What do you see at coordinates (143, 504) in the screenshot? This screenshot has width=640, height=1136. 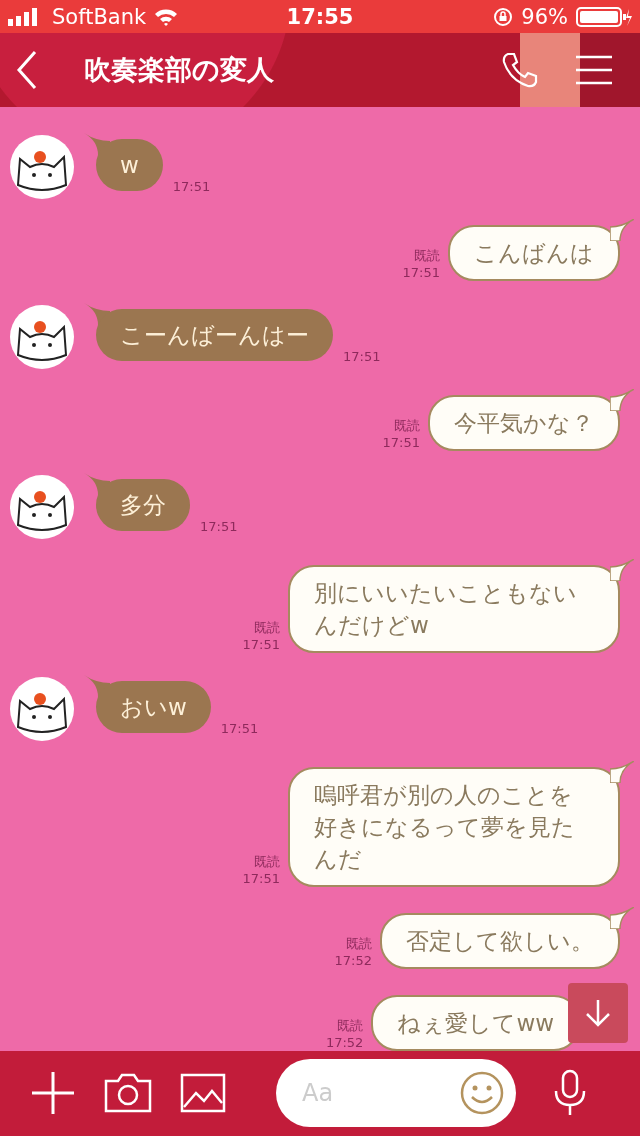 I see `message-bubble: 多分` at bounding box center [143, 504].